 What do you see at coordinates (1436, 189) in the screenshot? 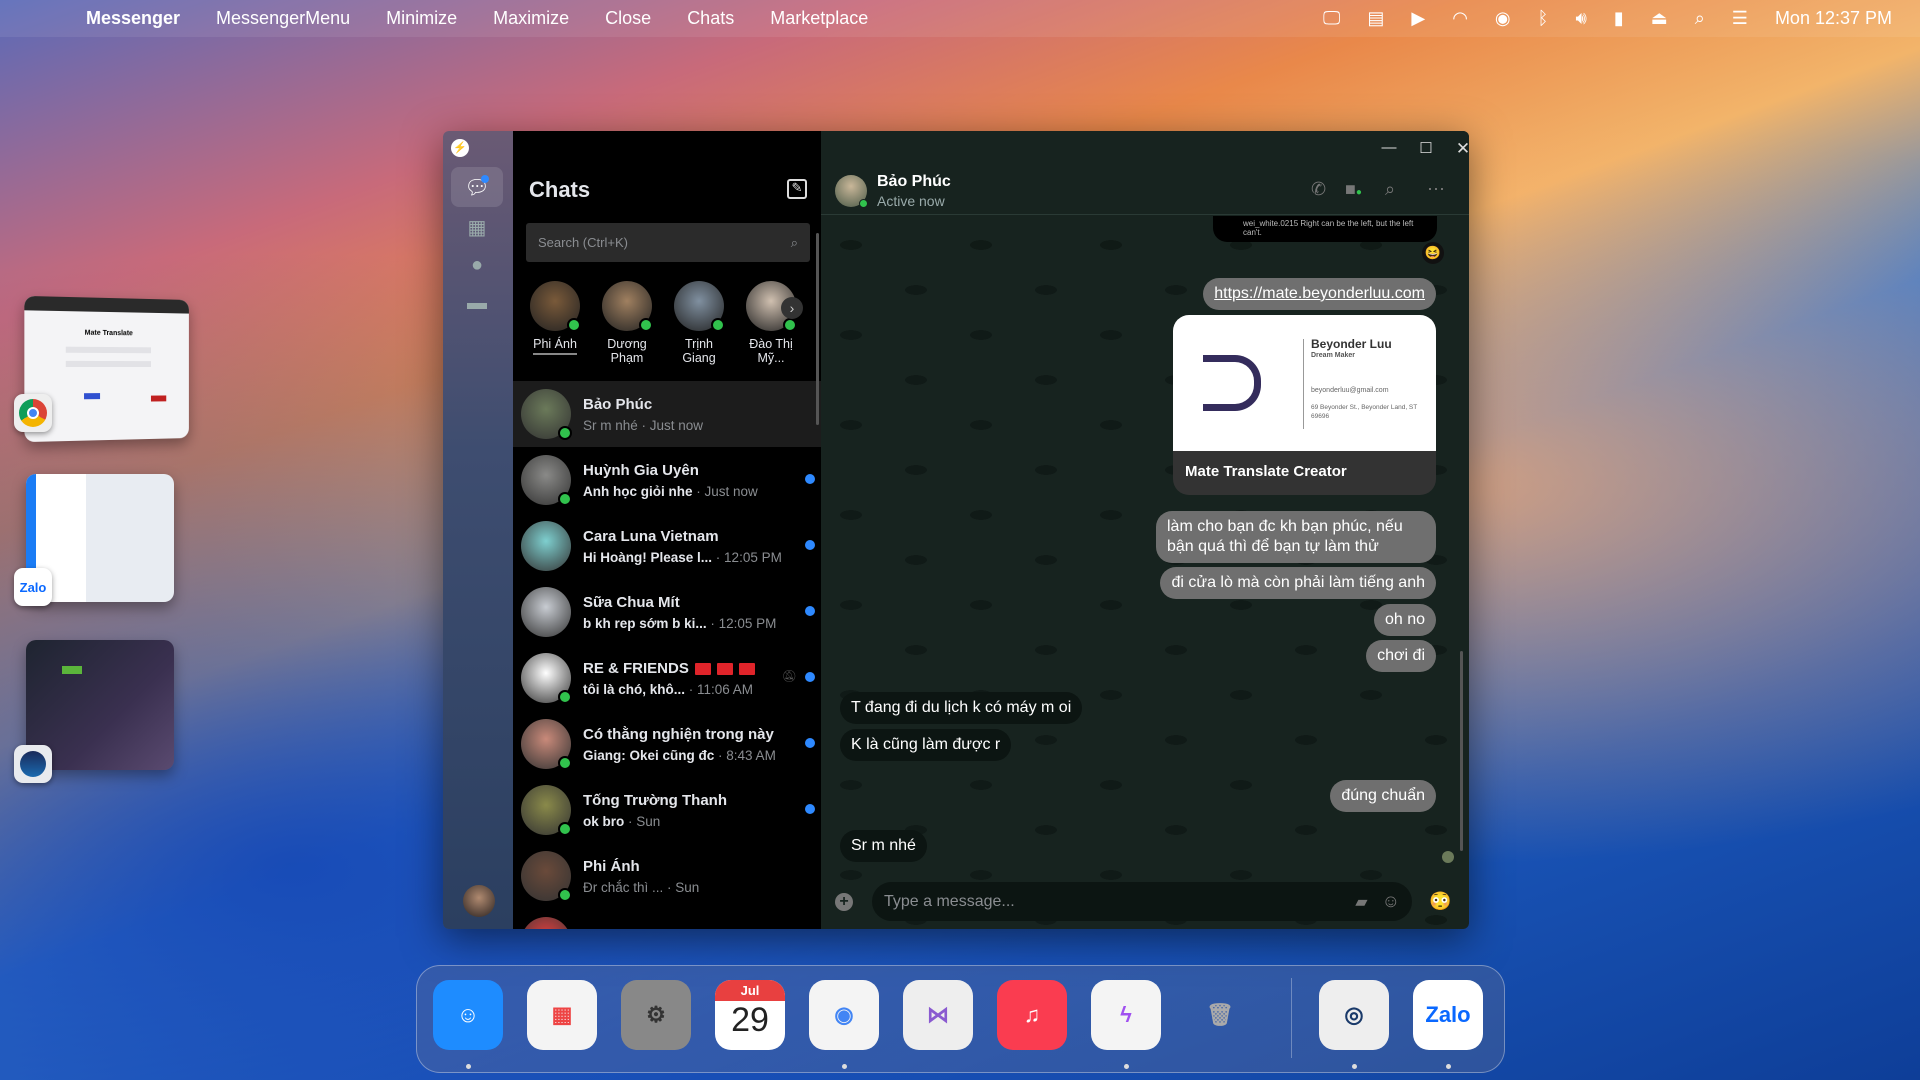
I see `more-options-icon: ⋯` at bounding box center [1436, 189].